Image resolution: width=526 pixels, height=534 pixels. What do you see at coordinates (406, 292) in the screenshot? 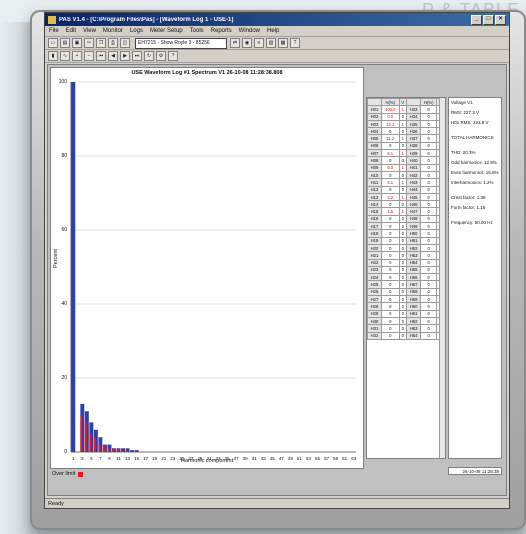
I see `table-row: H2600H5800` at bounding box center [406, 292].